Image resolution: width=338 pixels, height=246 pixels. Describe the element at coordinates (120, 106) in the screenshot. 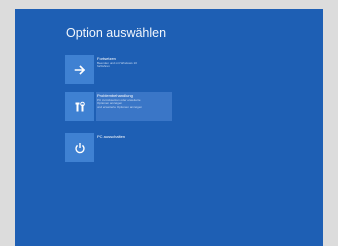

I see `option-description: und erweiterte Optionen anzeigen` at that location.